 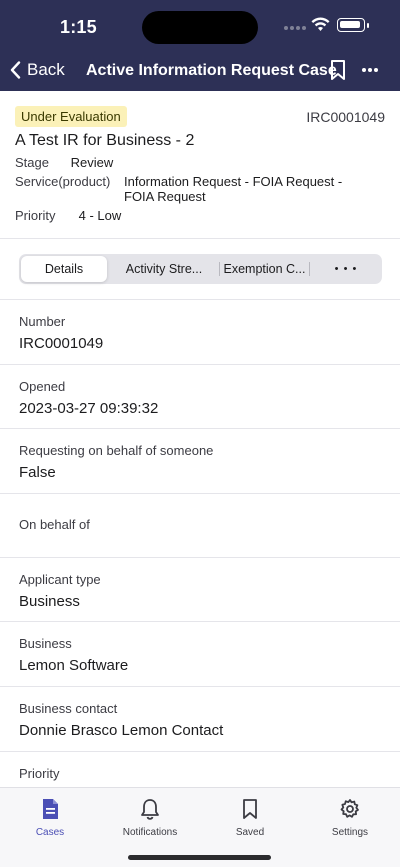 I want to click on tab-saved: Saved, so click(x=250, y=818).